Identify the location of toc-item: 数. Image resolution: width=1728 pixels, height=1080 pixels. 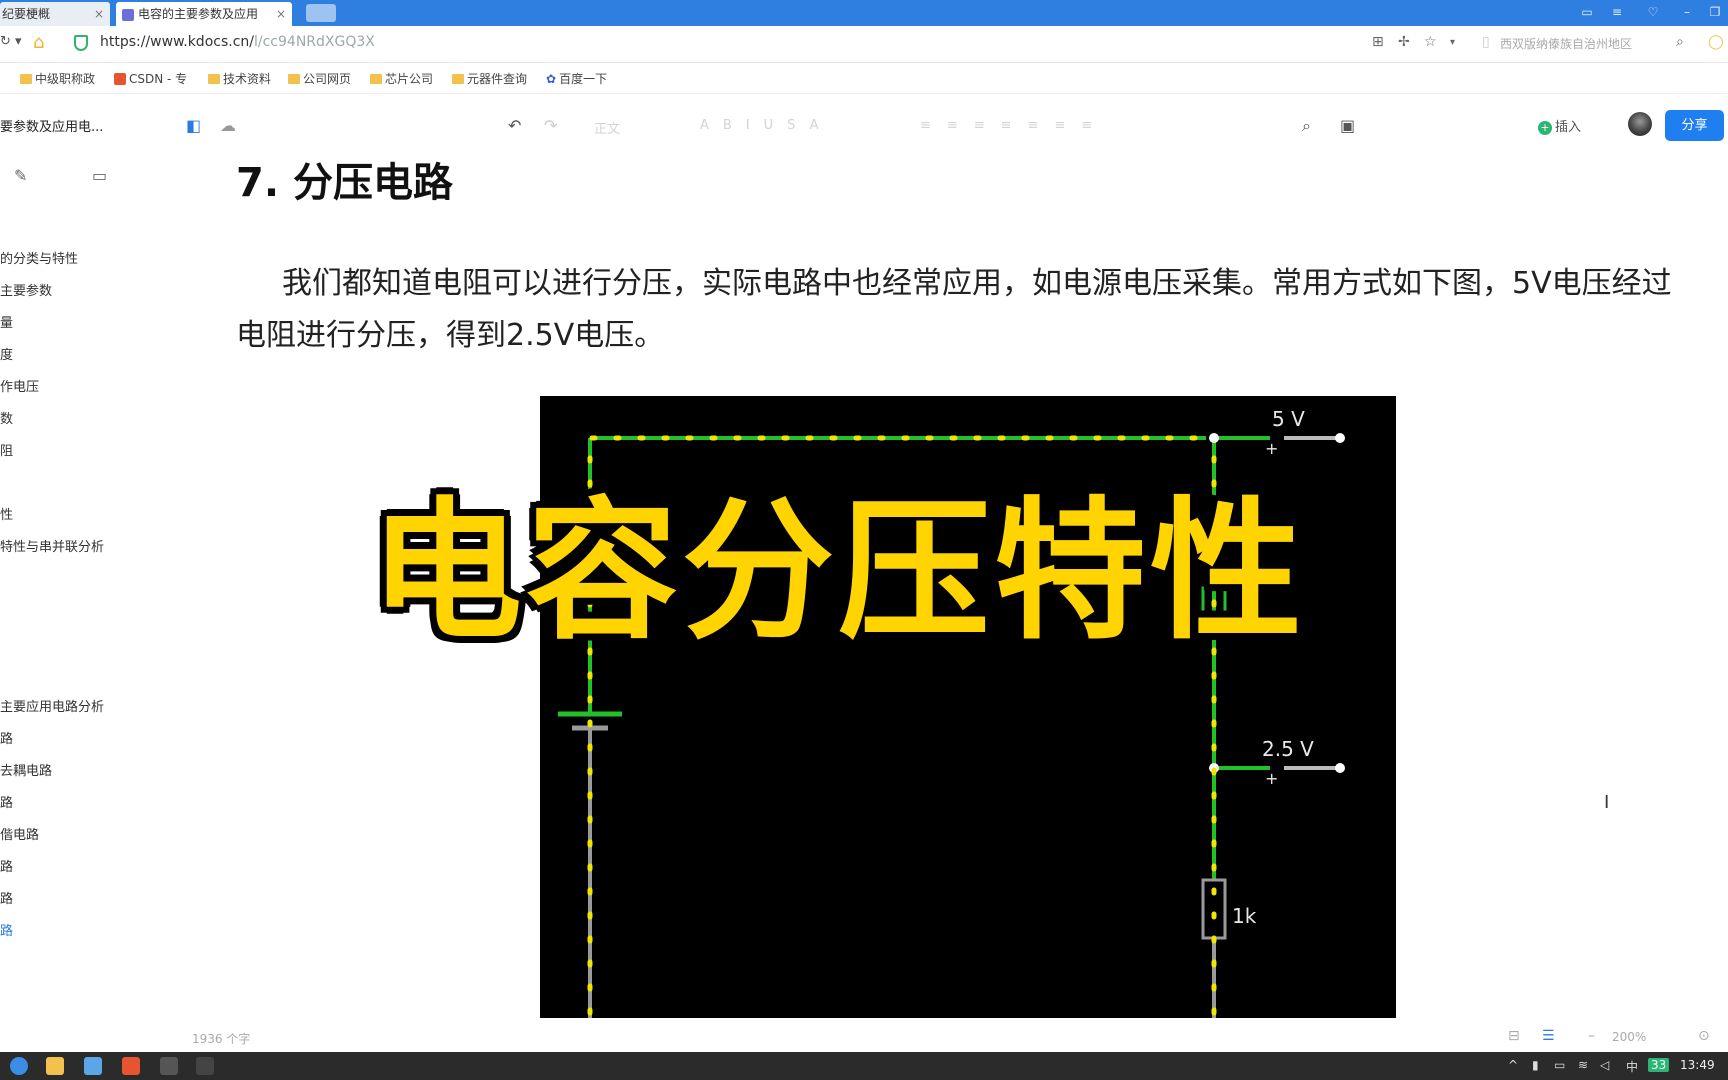
(6, 417).